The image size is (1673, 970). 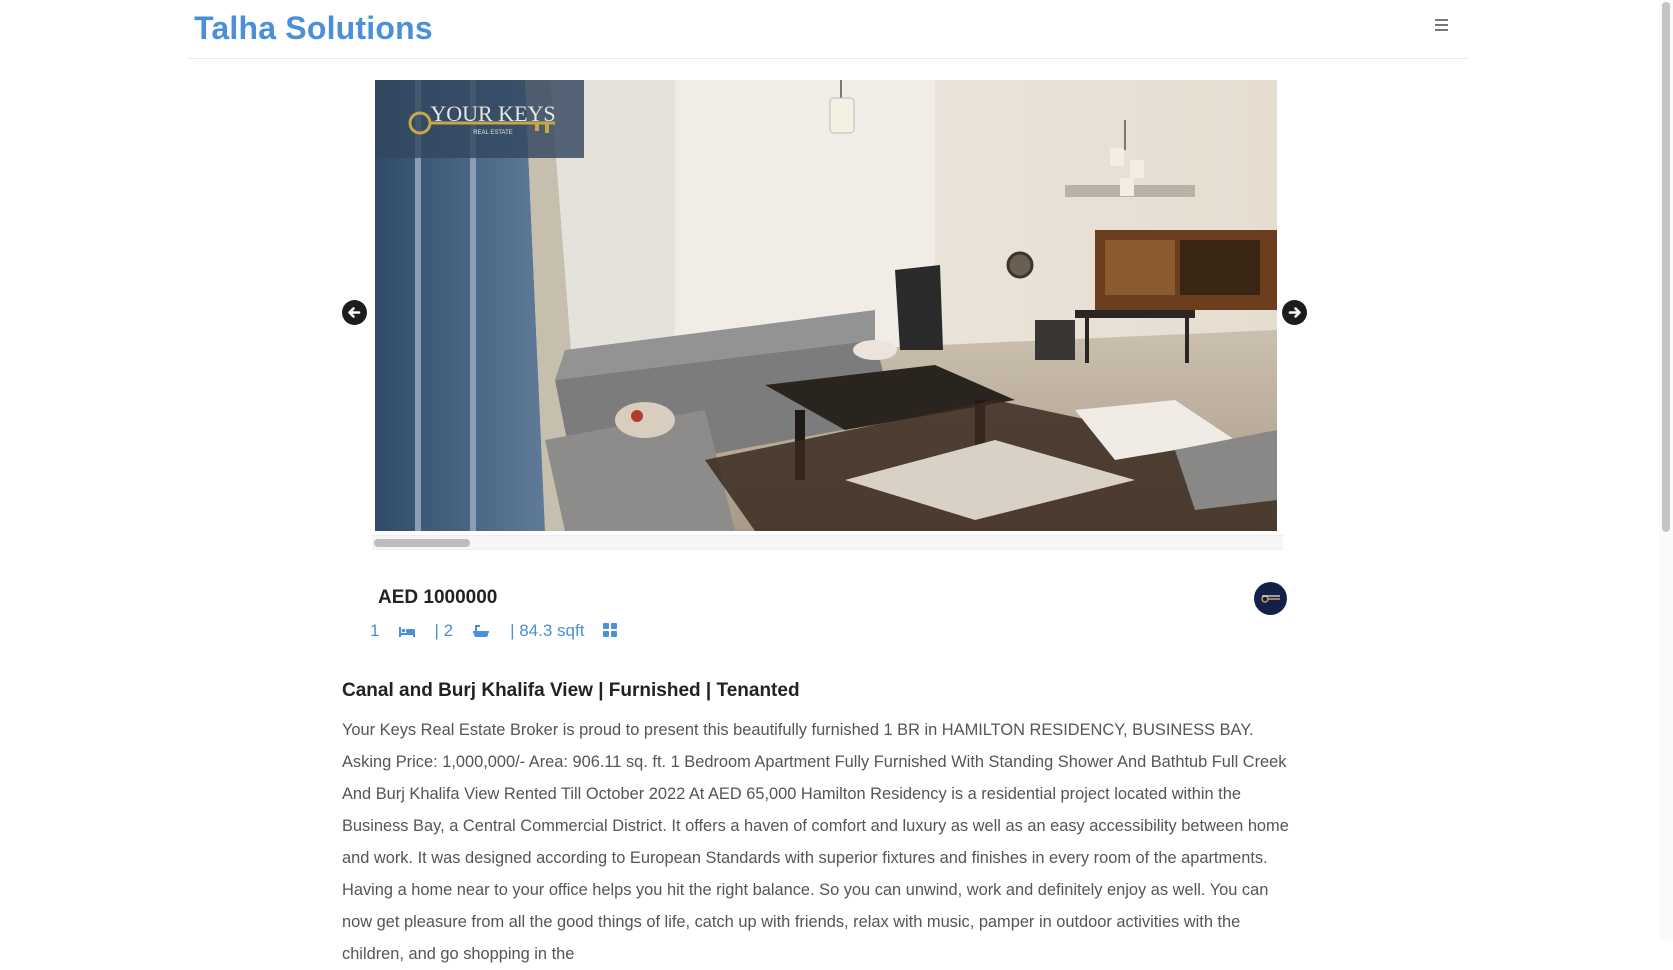 What do you see at coordinates (827, 542) in the screenshot?
I see `gallery-scrollbar` at bounding box center [827, 542].